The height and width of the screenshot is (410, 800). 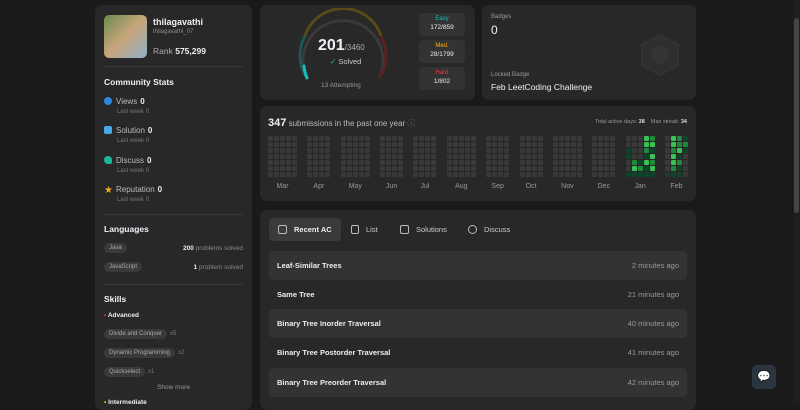 I want to click on language-tag: JavaScript, so click(x=123, y=267).